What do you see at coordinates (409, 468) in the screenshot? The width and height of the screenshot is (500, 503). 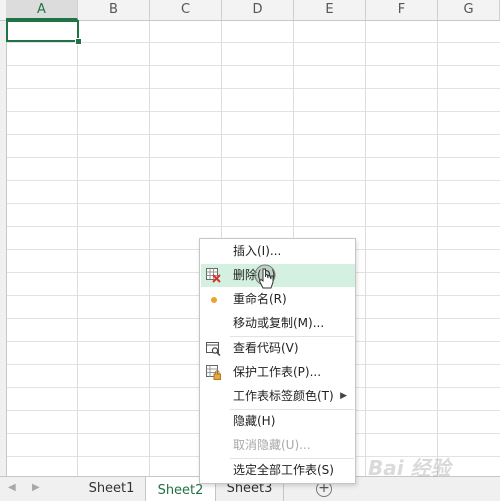 I see `watermark: Bai 经验` at bounding box center [409, 468].